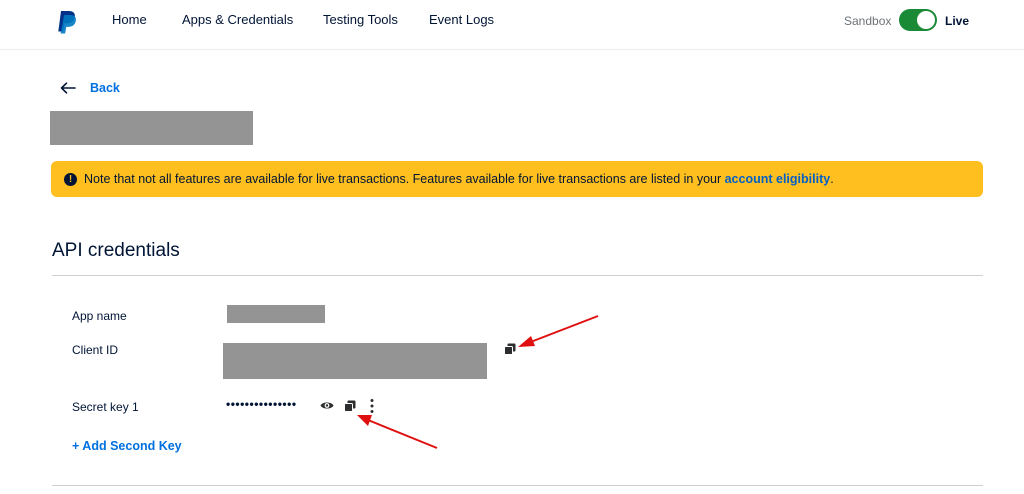  Describe the element at coordinates (510, 349) in the screenshot. I see `copy-client-id-icon` at that location.